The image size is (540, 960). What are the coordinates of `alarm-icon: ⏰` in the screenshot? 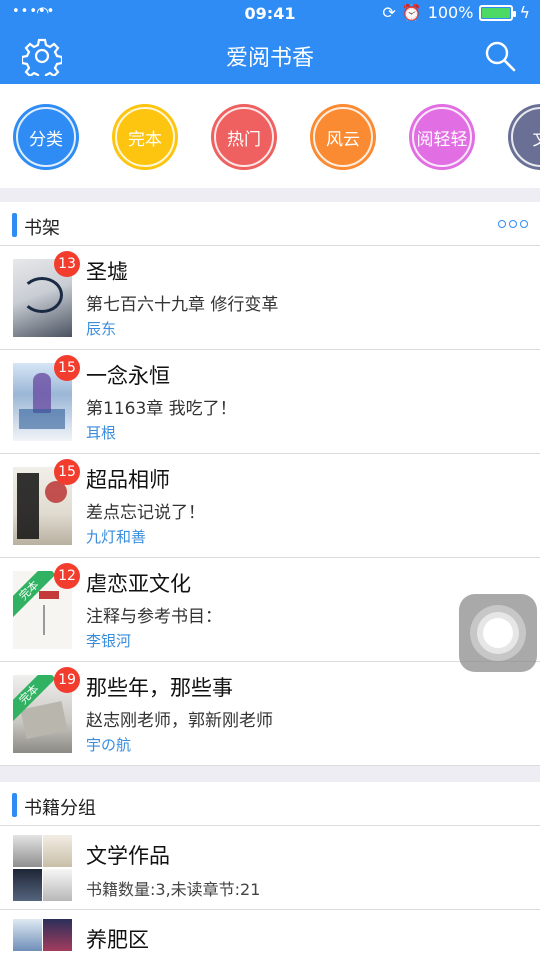 It's located at (411, 12).